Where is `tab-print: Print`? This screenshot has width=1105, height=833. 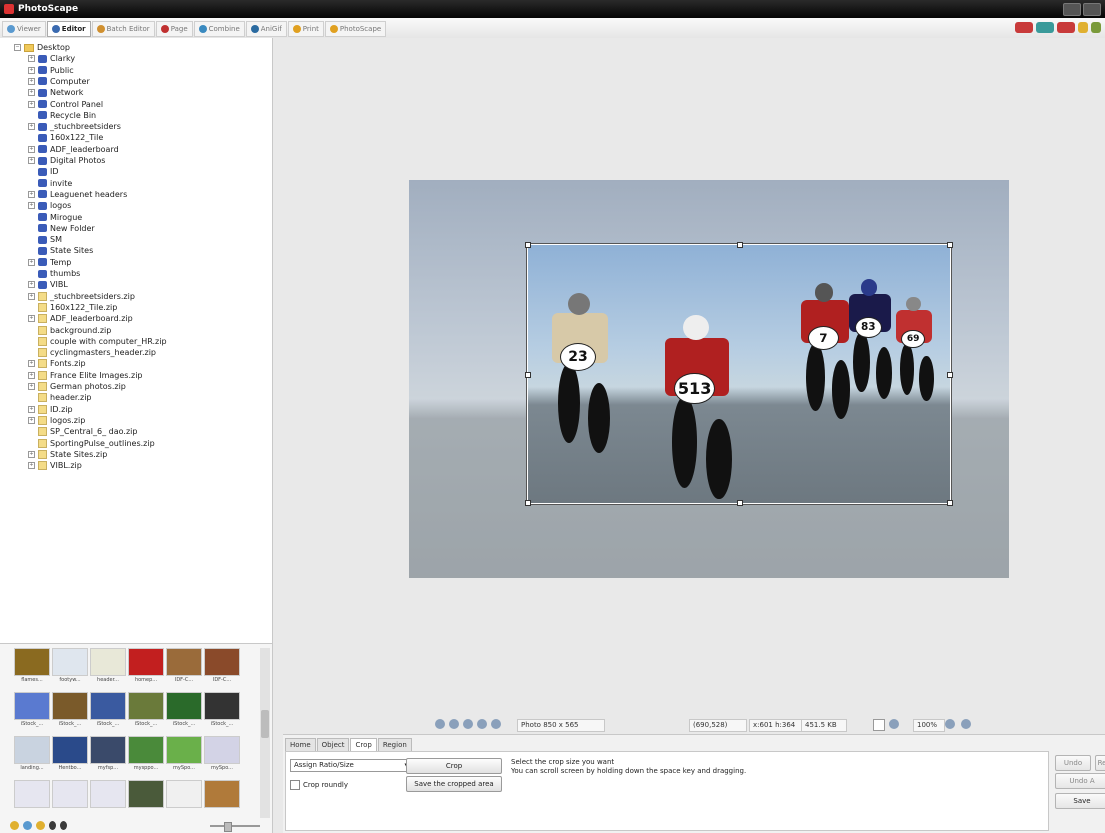 tab-print: Print is located at coordinates (305, 29).